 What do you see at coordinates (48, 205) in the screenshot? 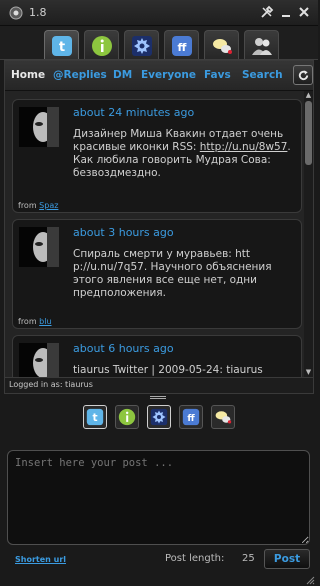
I see `tweet-source-link: Spaz` at bounding box center [48, 205].